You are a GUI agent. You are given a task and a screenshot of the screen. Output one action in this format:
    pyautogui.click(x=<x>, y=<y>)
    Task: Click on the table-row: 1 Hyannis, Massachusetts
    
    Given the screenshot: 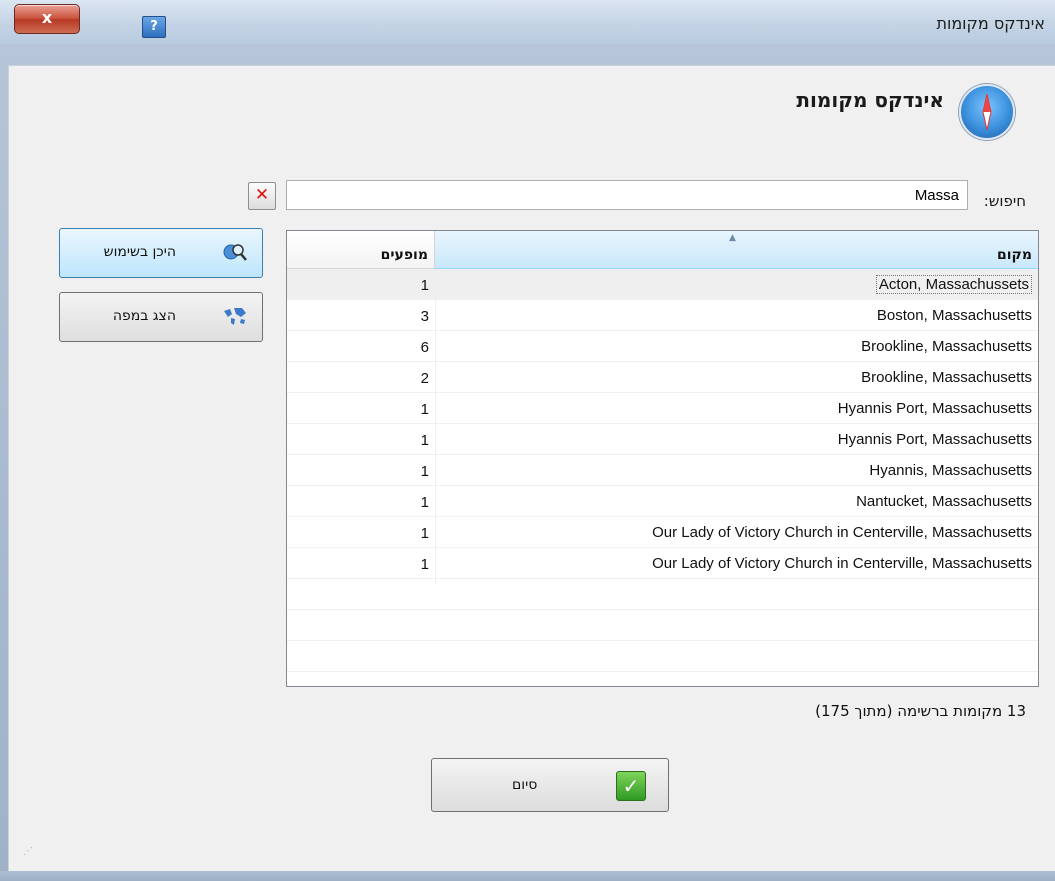 What is the action you would take?
    pyautogui.click(x=662, y=470)
    